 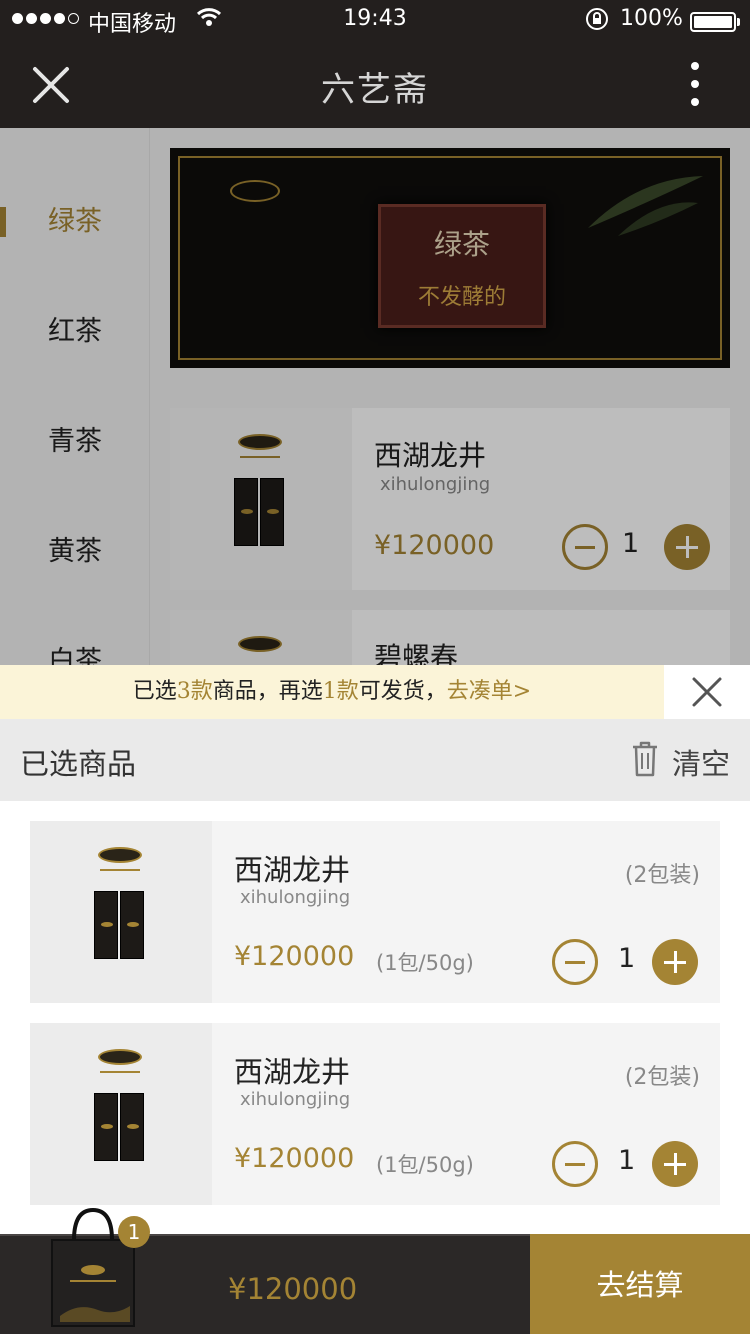 I want to click on notice-count-needed: 1款, so click(x=340, y=691).